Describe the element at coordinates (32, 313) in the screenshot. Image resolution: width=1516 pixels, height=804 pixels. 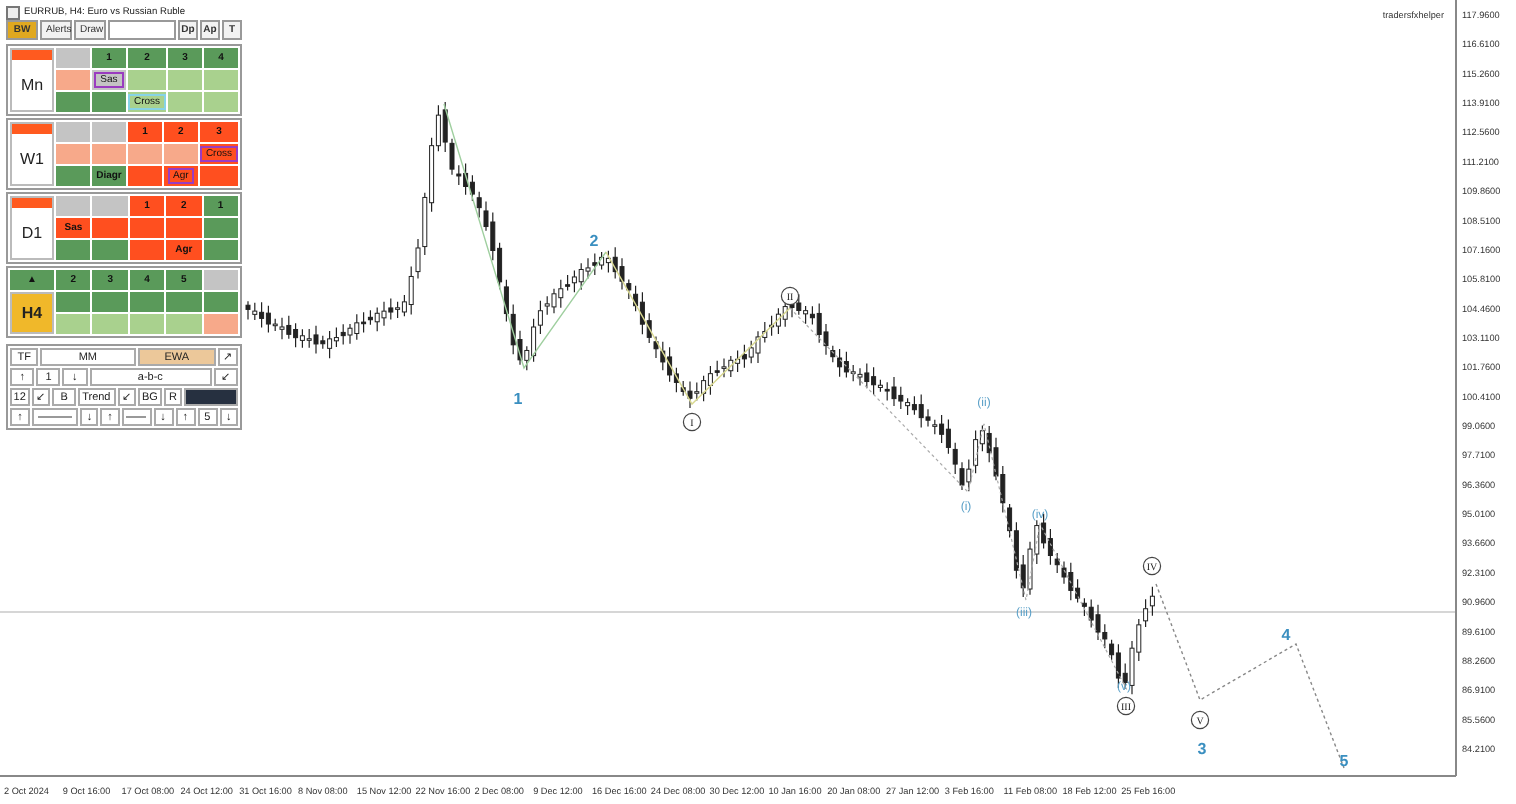
I see `timeframe-label: H4` at that location.